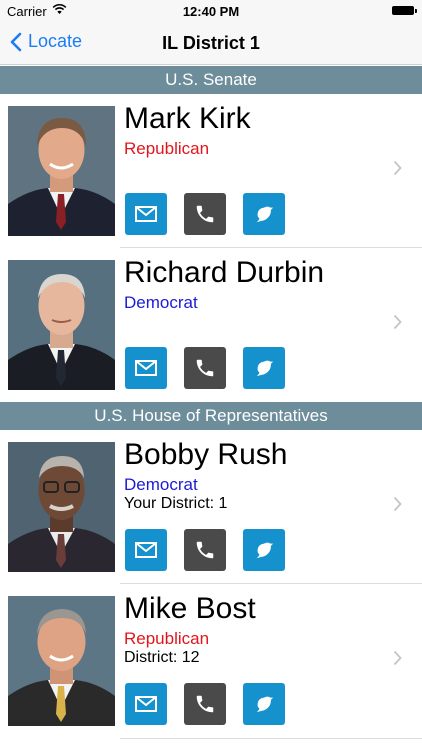 The image size is (422, 750). Describe the element at coordinates (211, 416) in the screenshot. I see `section-header-house: U.S. House of Representatives` at that location.